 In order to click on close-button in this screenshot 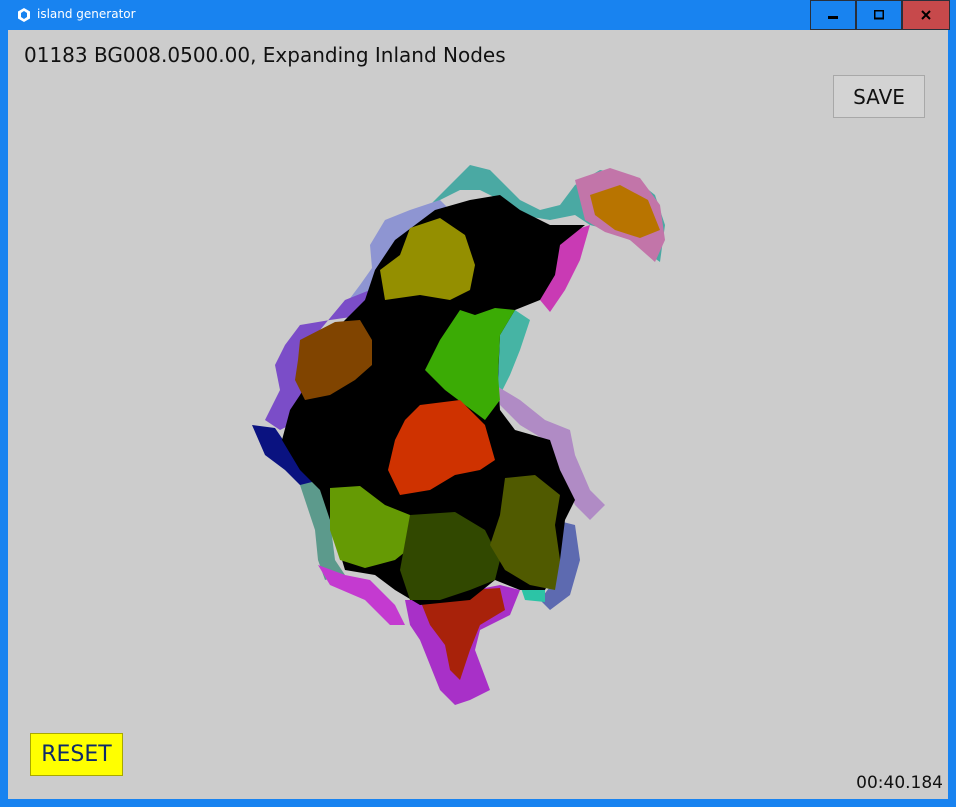, I will do `click(926, 15)`.